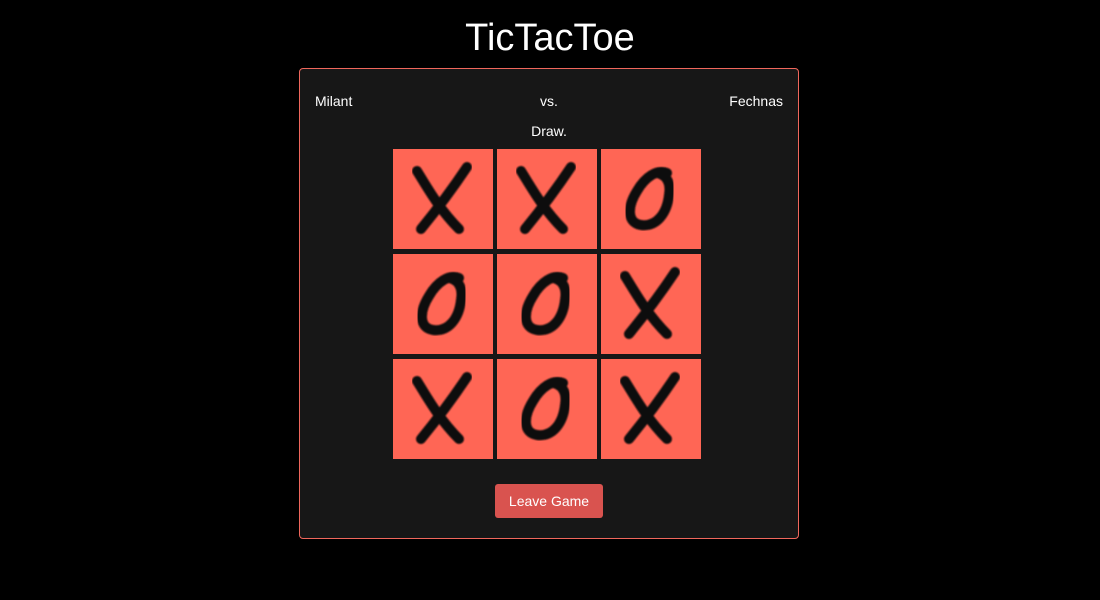 The image size is (1100, 600). What do you see at coordinates (550, 38) in the screenshot?
I see `page-title: TicTacToe` at bounding box center [550, 38].